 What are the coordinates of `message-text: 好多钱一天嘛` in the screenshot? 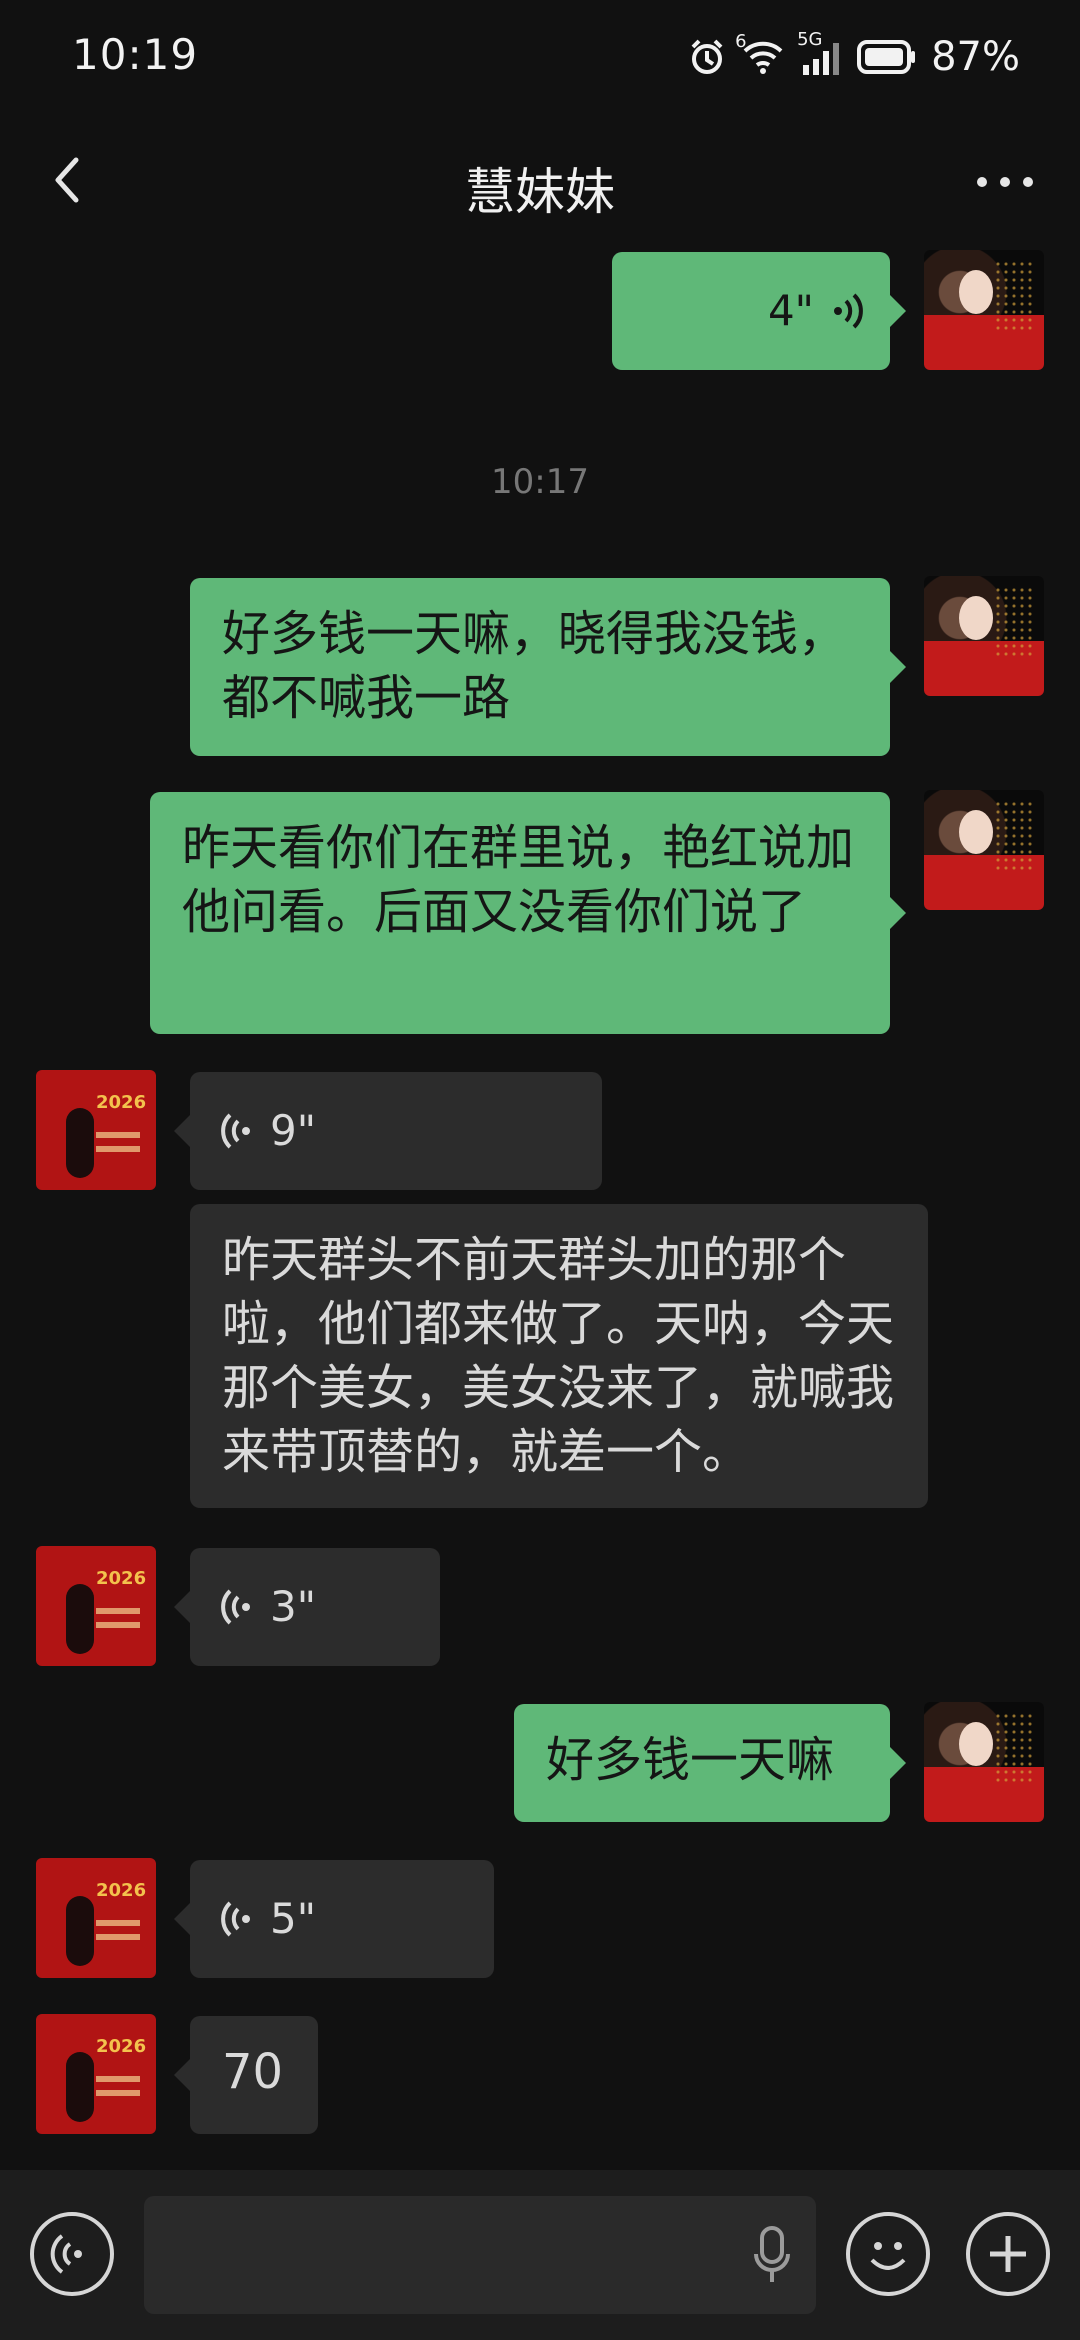 It's located at (690, 1760).